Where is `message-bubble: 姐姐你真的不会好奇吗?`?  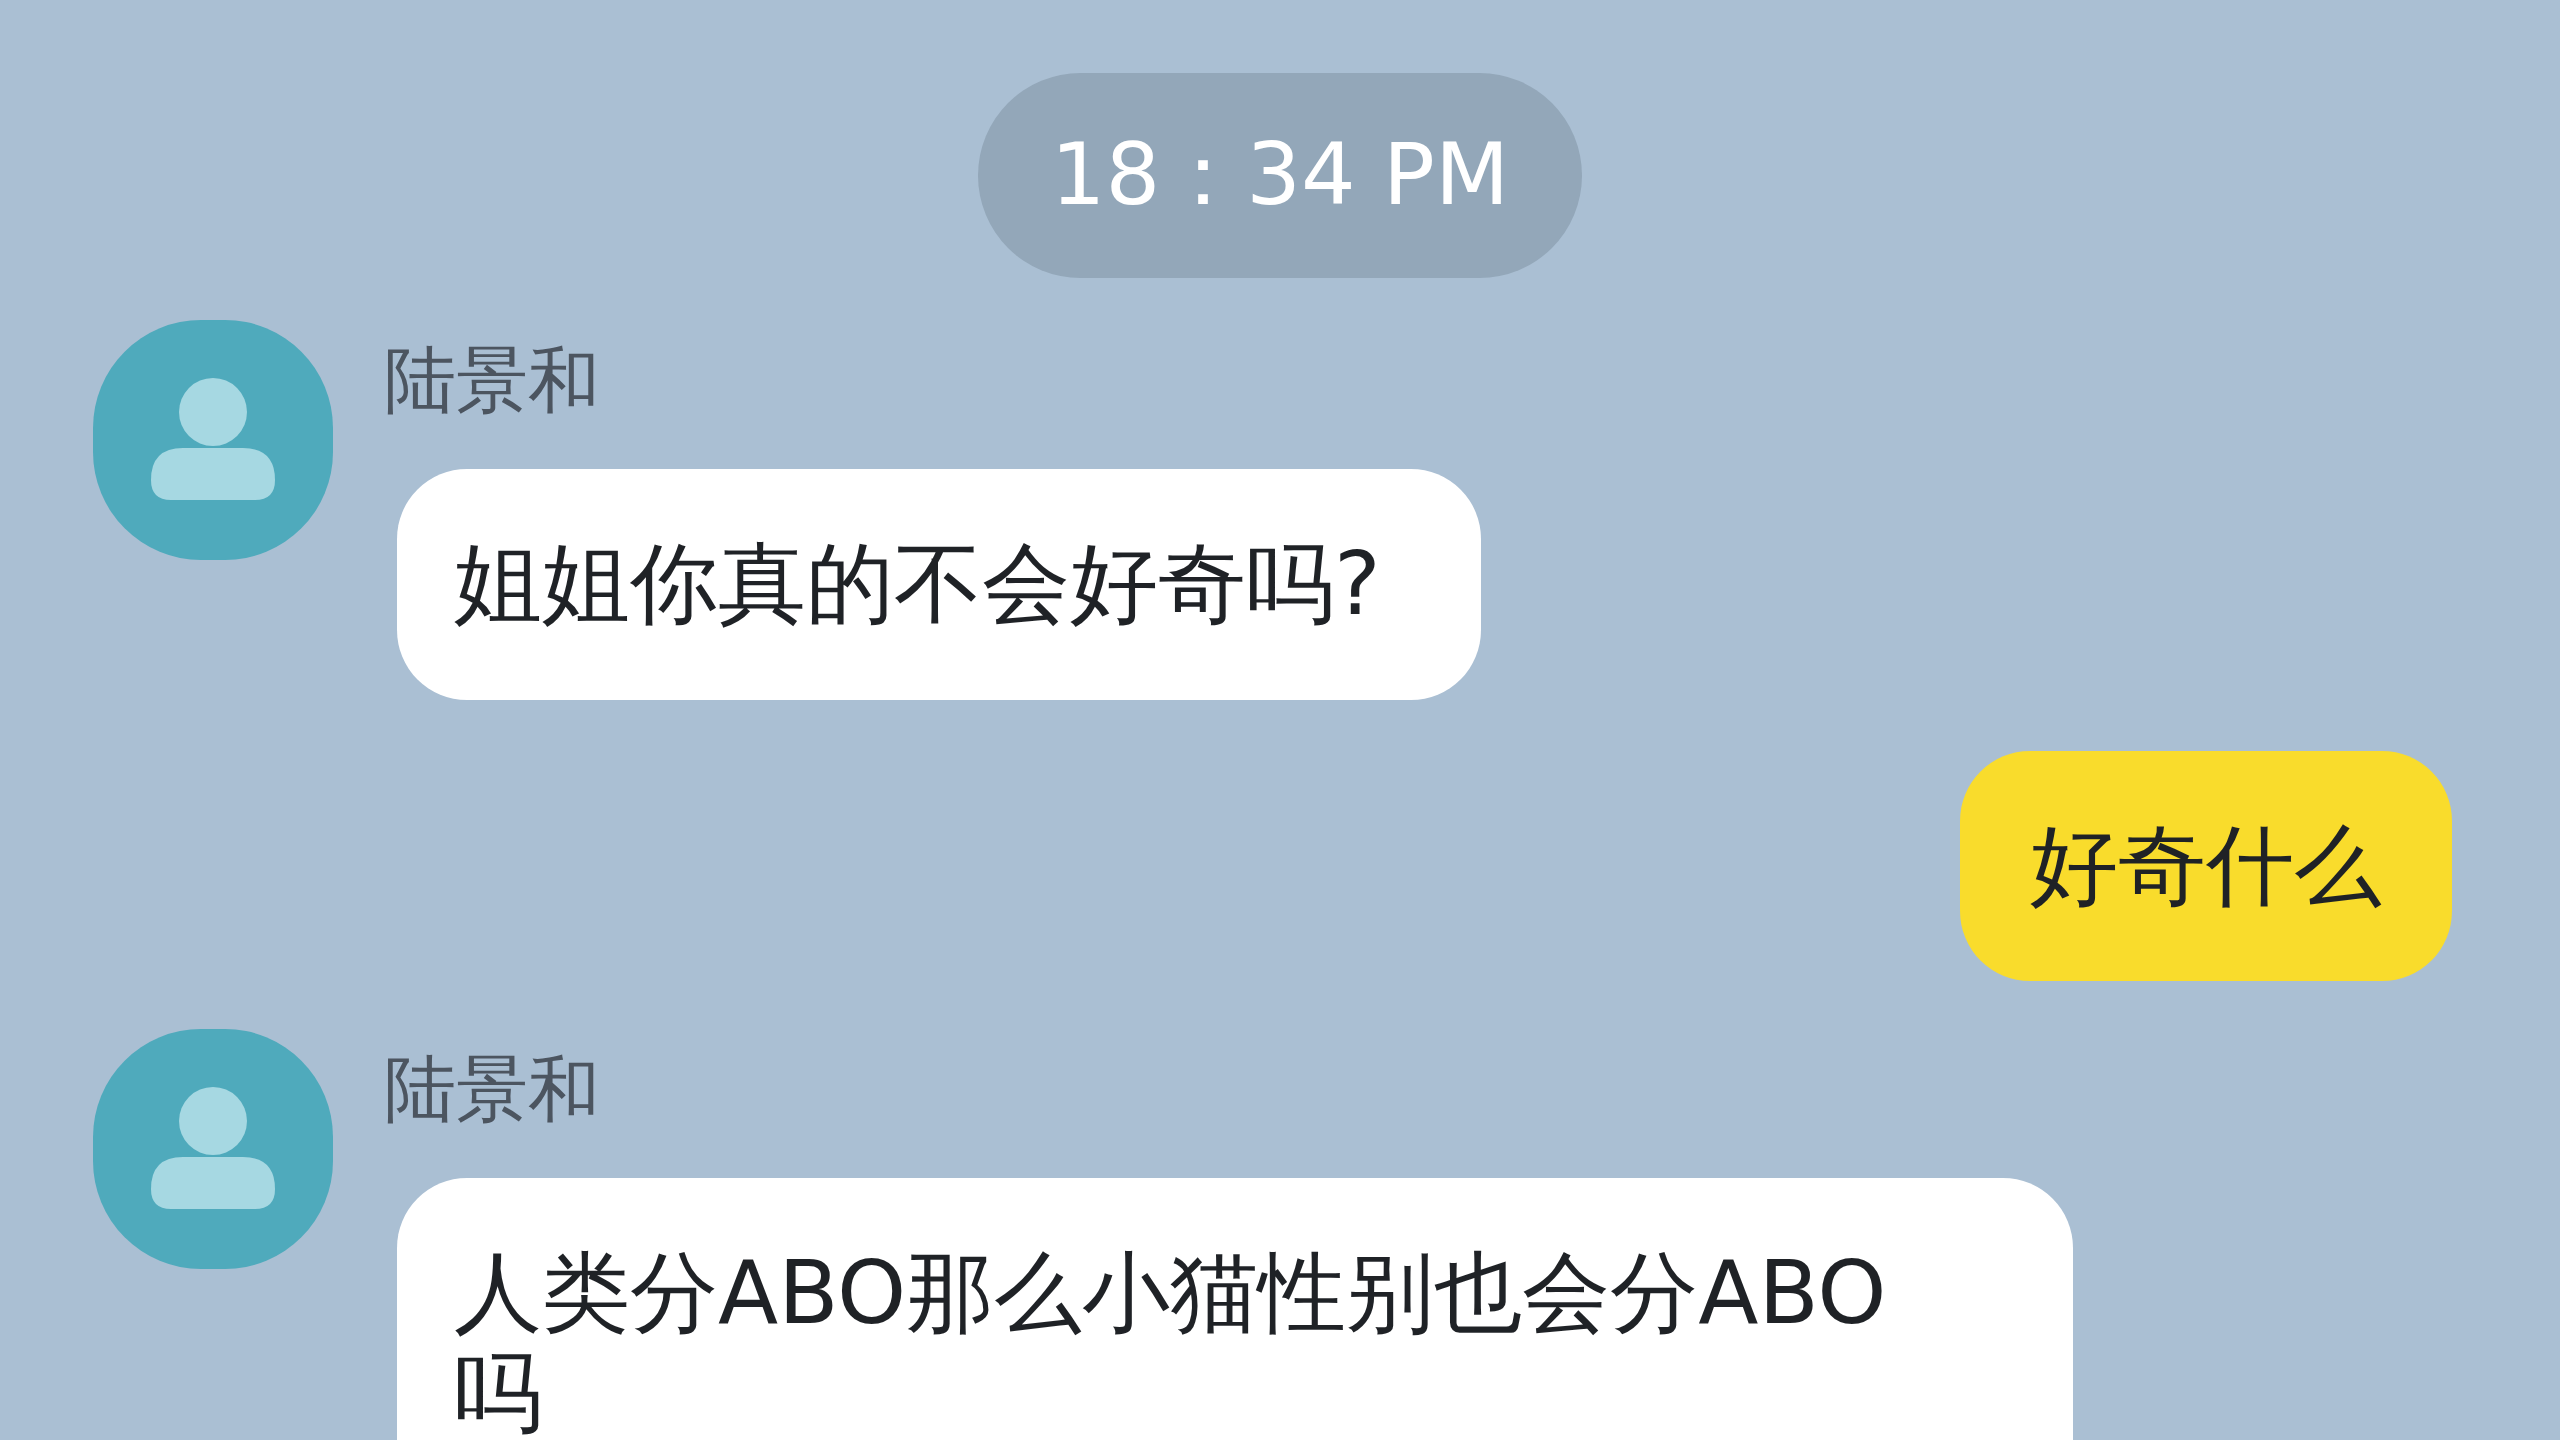
message-bubble: 姐姐你真的不会好奇吗? is located at coordinates (939, 584).